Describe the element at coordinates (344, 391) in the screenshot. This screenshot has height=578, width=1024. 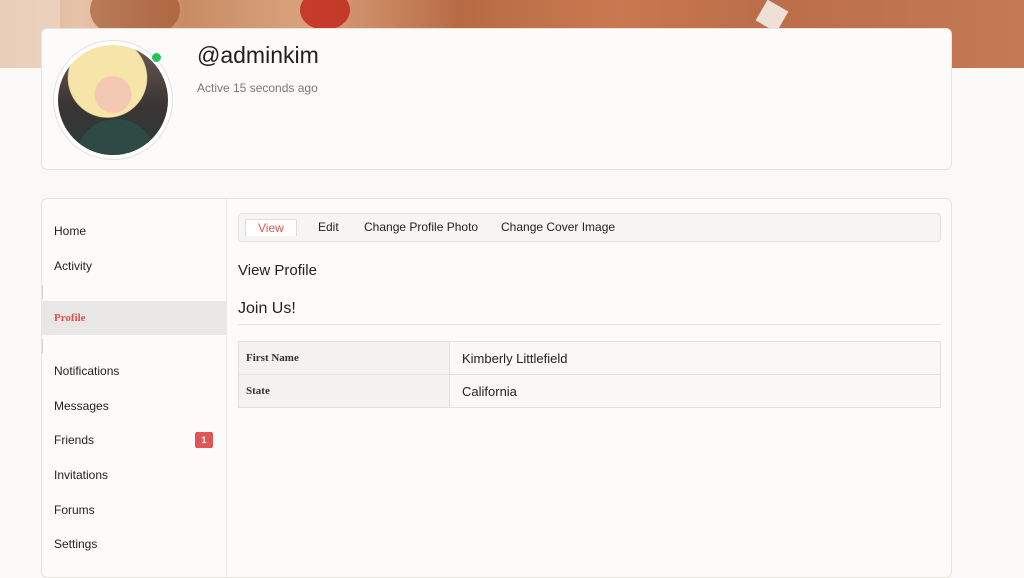
I see `field-label: State` at that location.